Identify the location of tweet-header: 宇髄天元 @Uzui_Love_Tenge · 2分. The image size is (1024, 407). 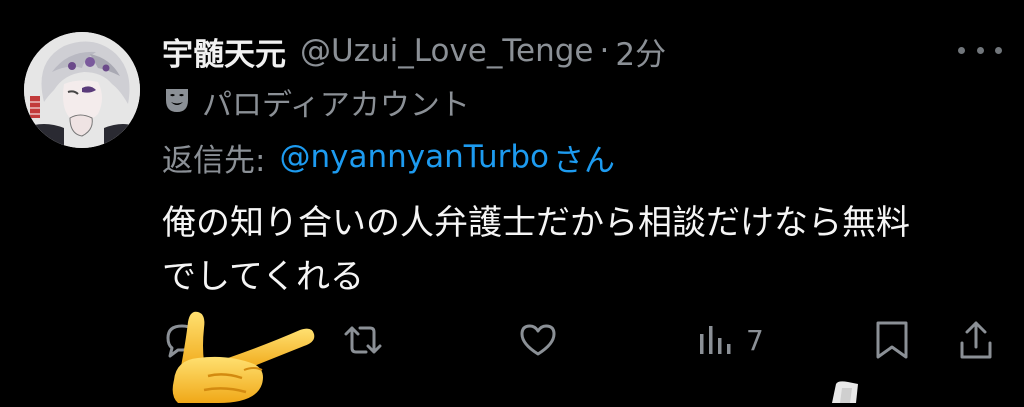
(414, 51).